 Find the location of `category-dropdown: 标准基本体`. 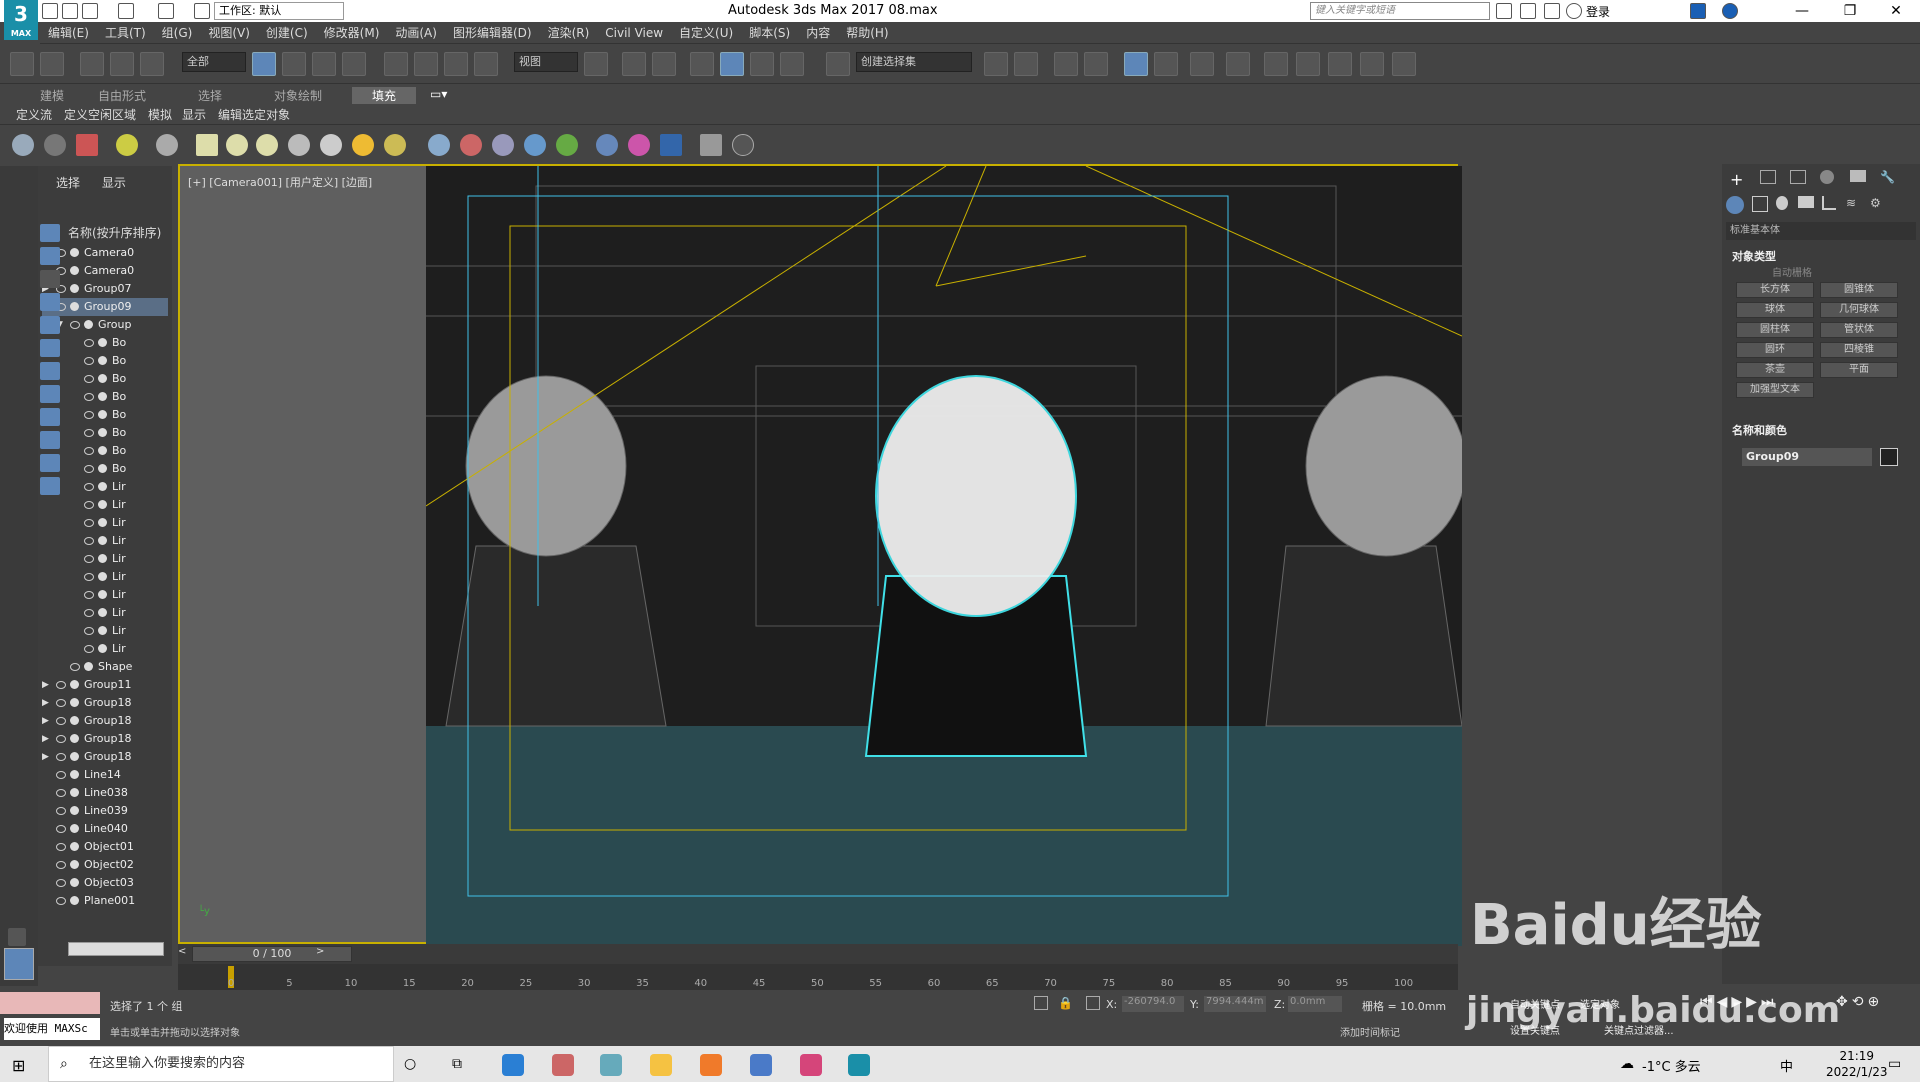

category-dropdown: 标准基本体 is located at coordinates (1821, 231).